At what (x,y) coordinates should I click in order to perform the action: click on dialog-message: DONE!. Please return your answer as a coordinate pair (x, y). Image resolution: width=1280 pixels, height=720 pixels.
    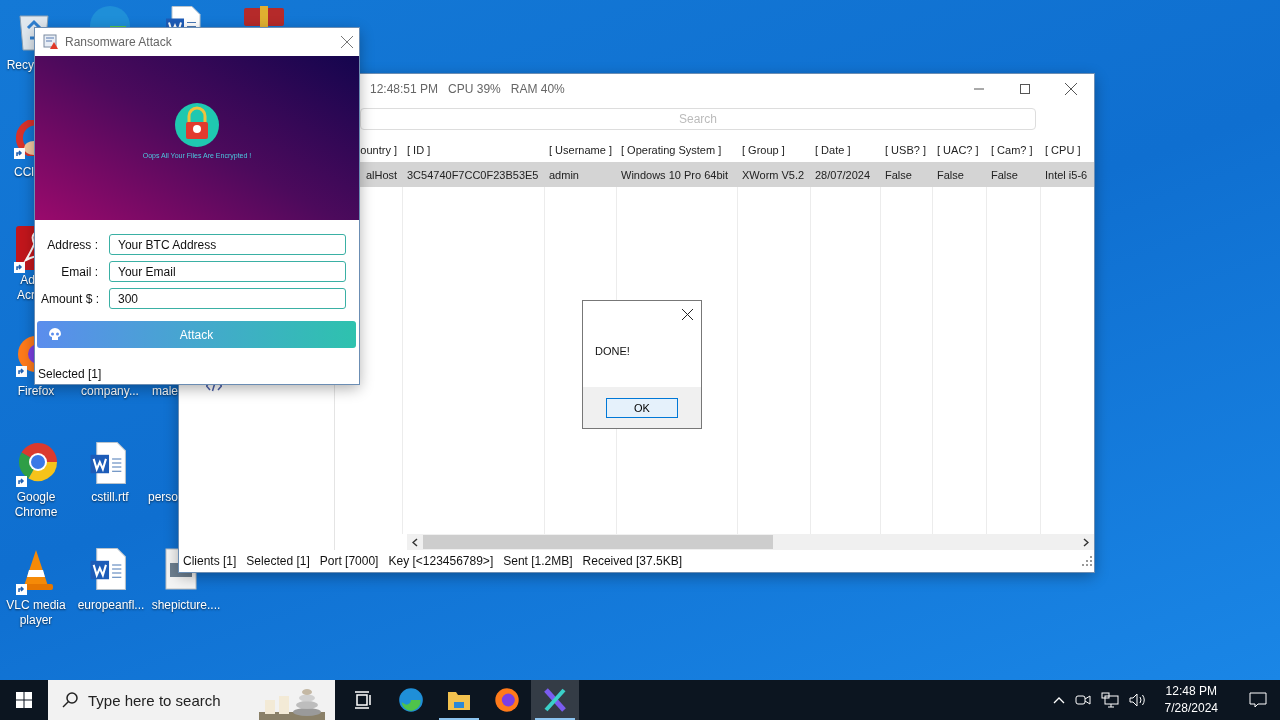
    Looking at the image, I should click on (612, 351).